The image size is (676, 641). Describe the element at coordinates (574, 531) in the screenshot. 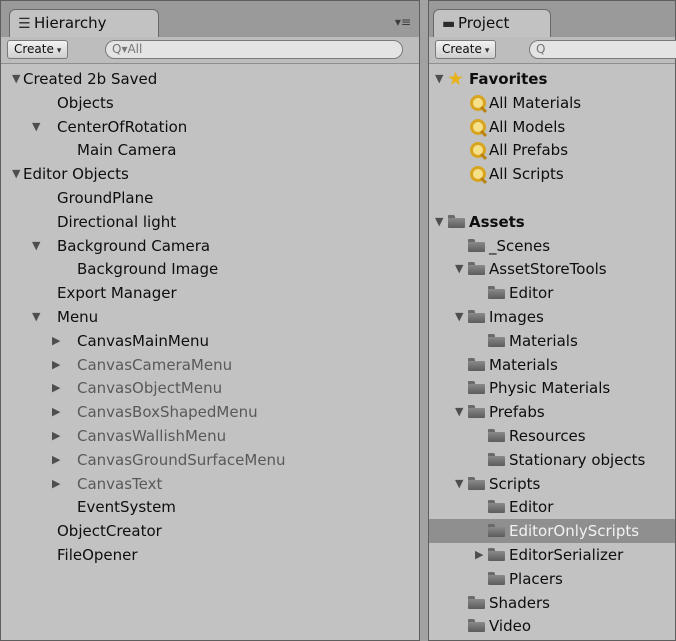

I see `project-item-label: EditorOnlyScripts` at that location.